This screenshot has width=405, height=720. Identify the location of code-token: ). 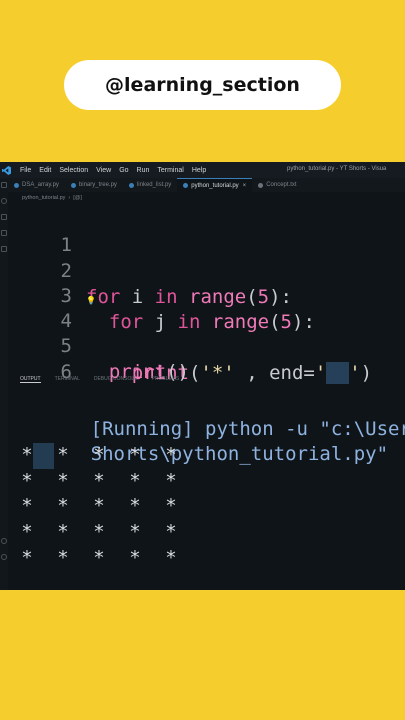
(366, 373).